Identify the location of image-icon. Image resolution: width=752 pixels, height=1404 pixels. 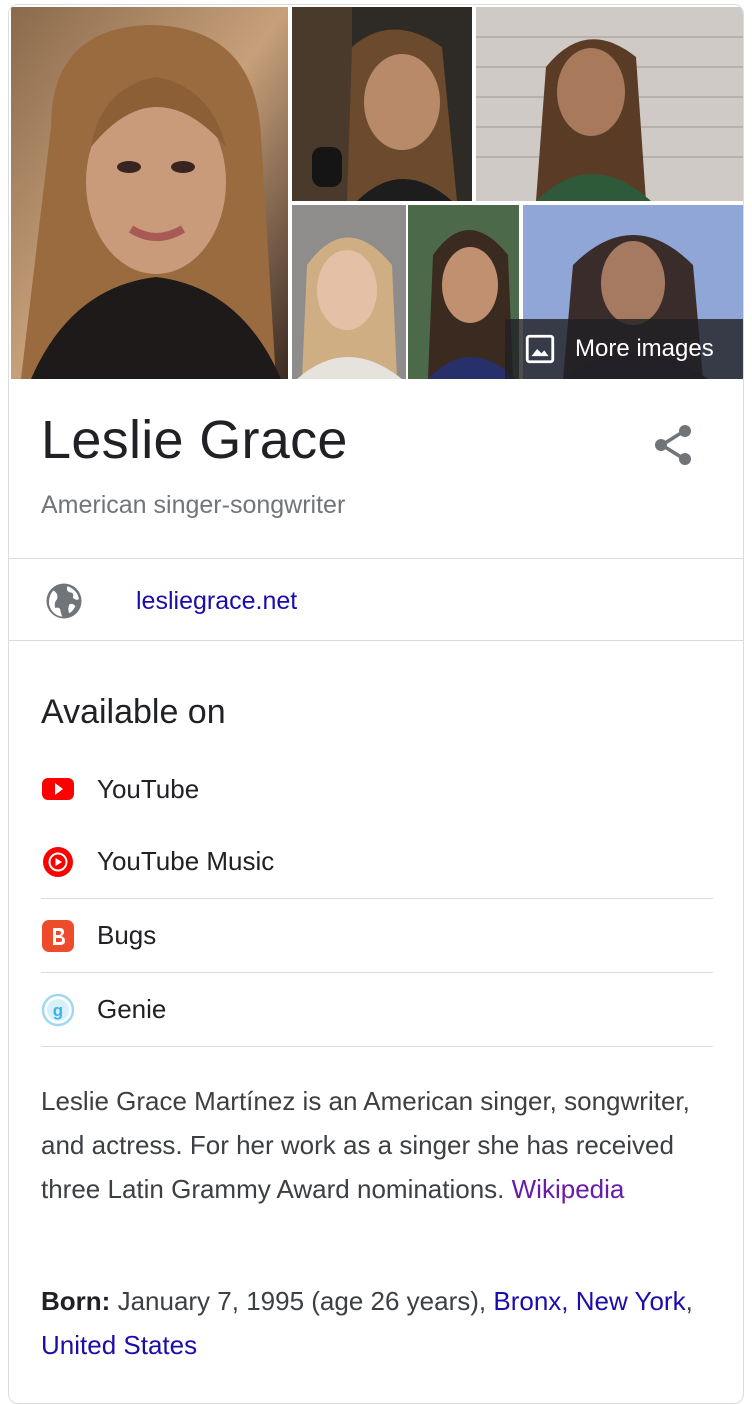
(540, 349).